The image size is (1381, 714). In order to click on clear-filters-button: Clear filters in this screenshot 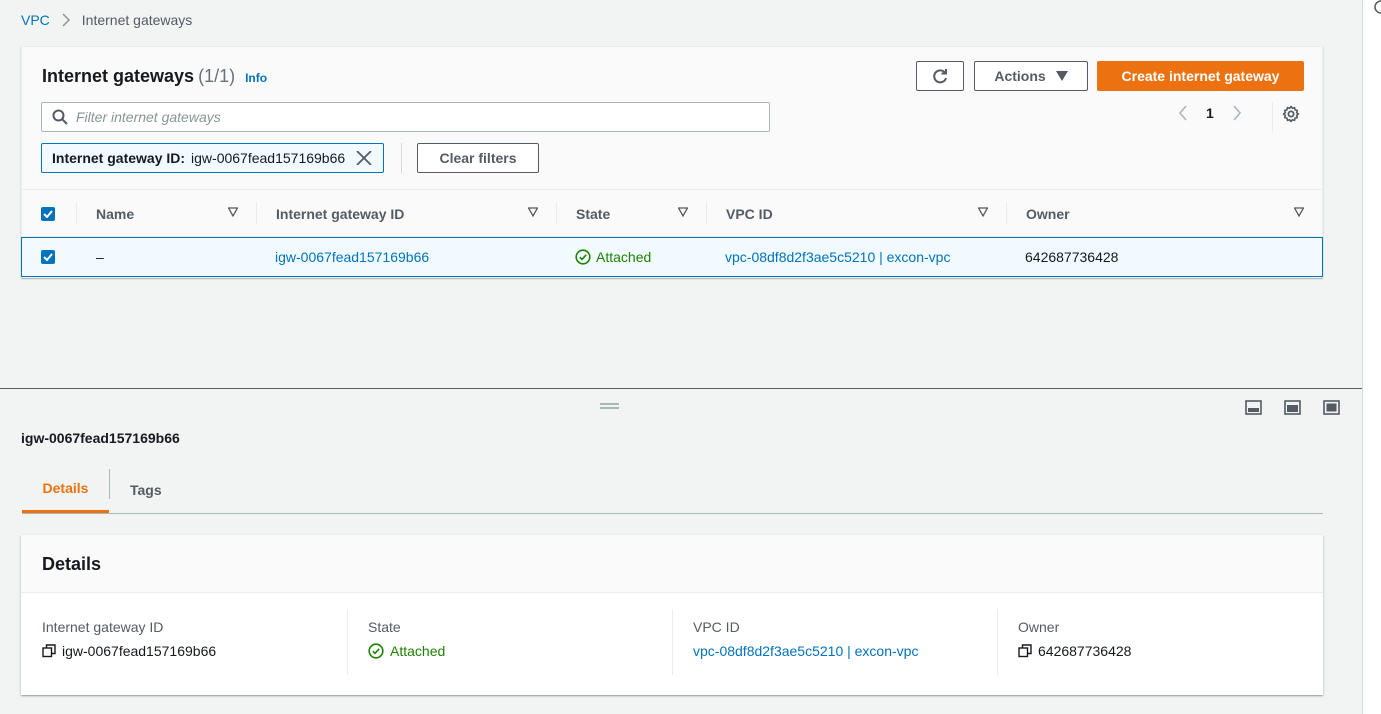, I will do `click(478, 158)`.